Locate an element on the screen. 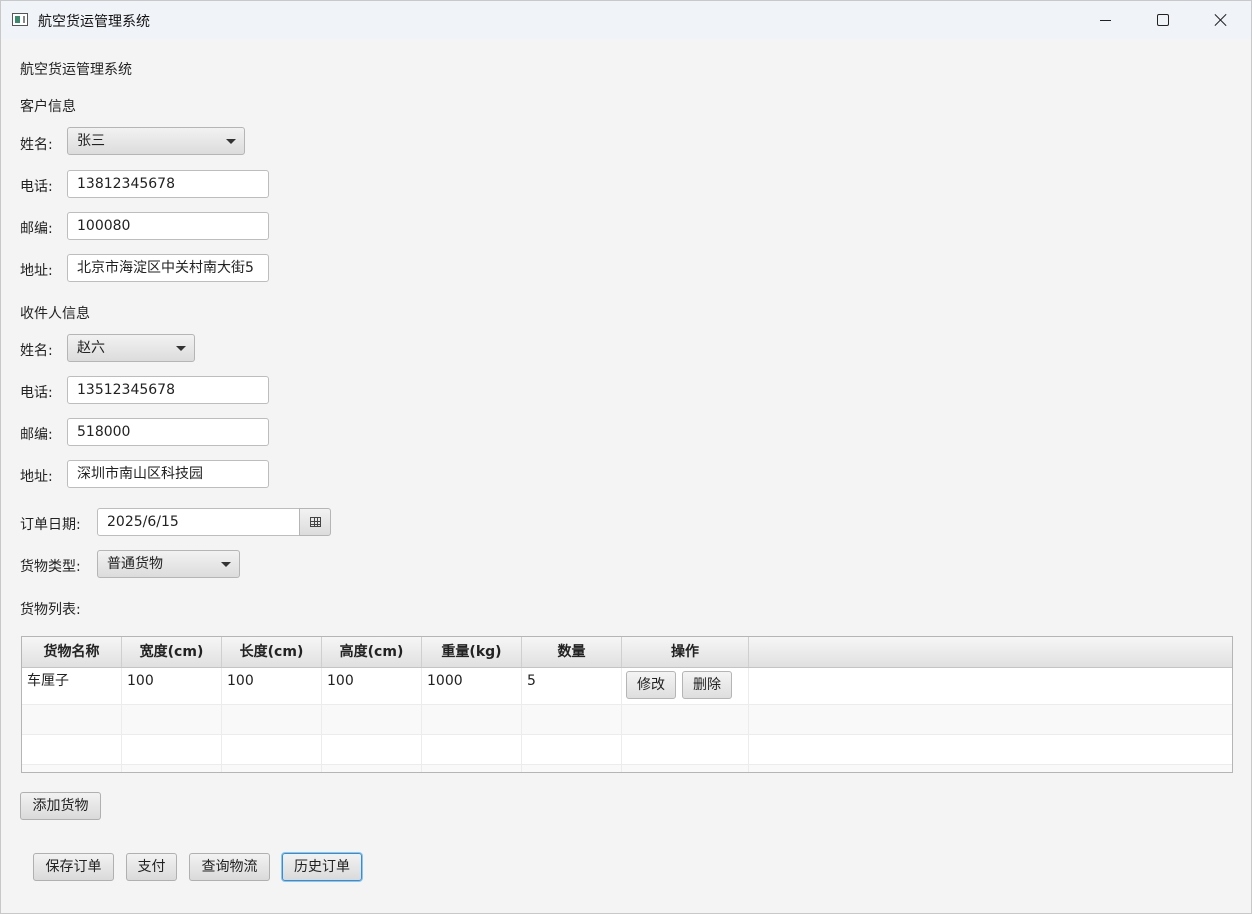 The image size is (1252, 914). pay-button: 支付 is located at coordinates (151, 867).